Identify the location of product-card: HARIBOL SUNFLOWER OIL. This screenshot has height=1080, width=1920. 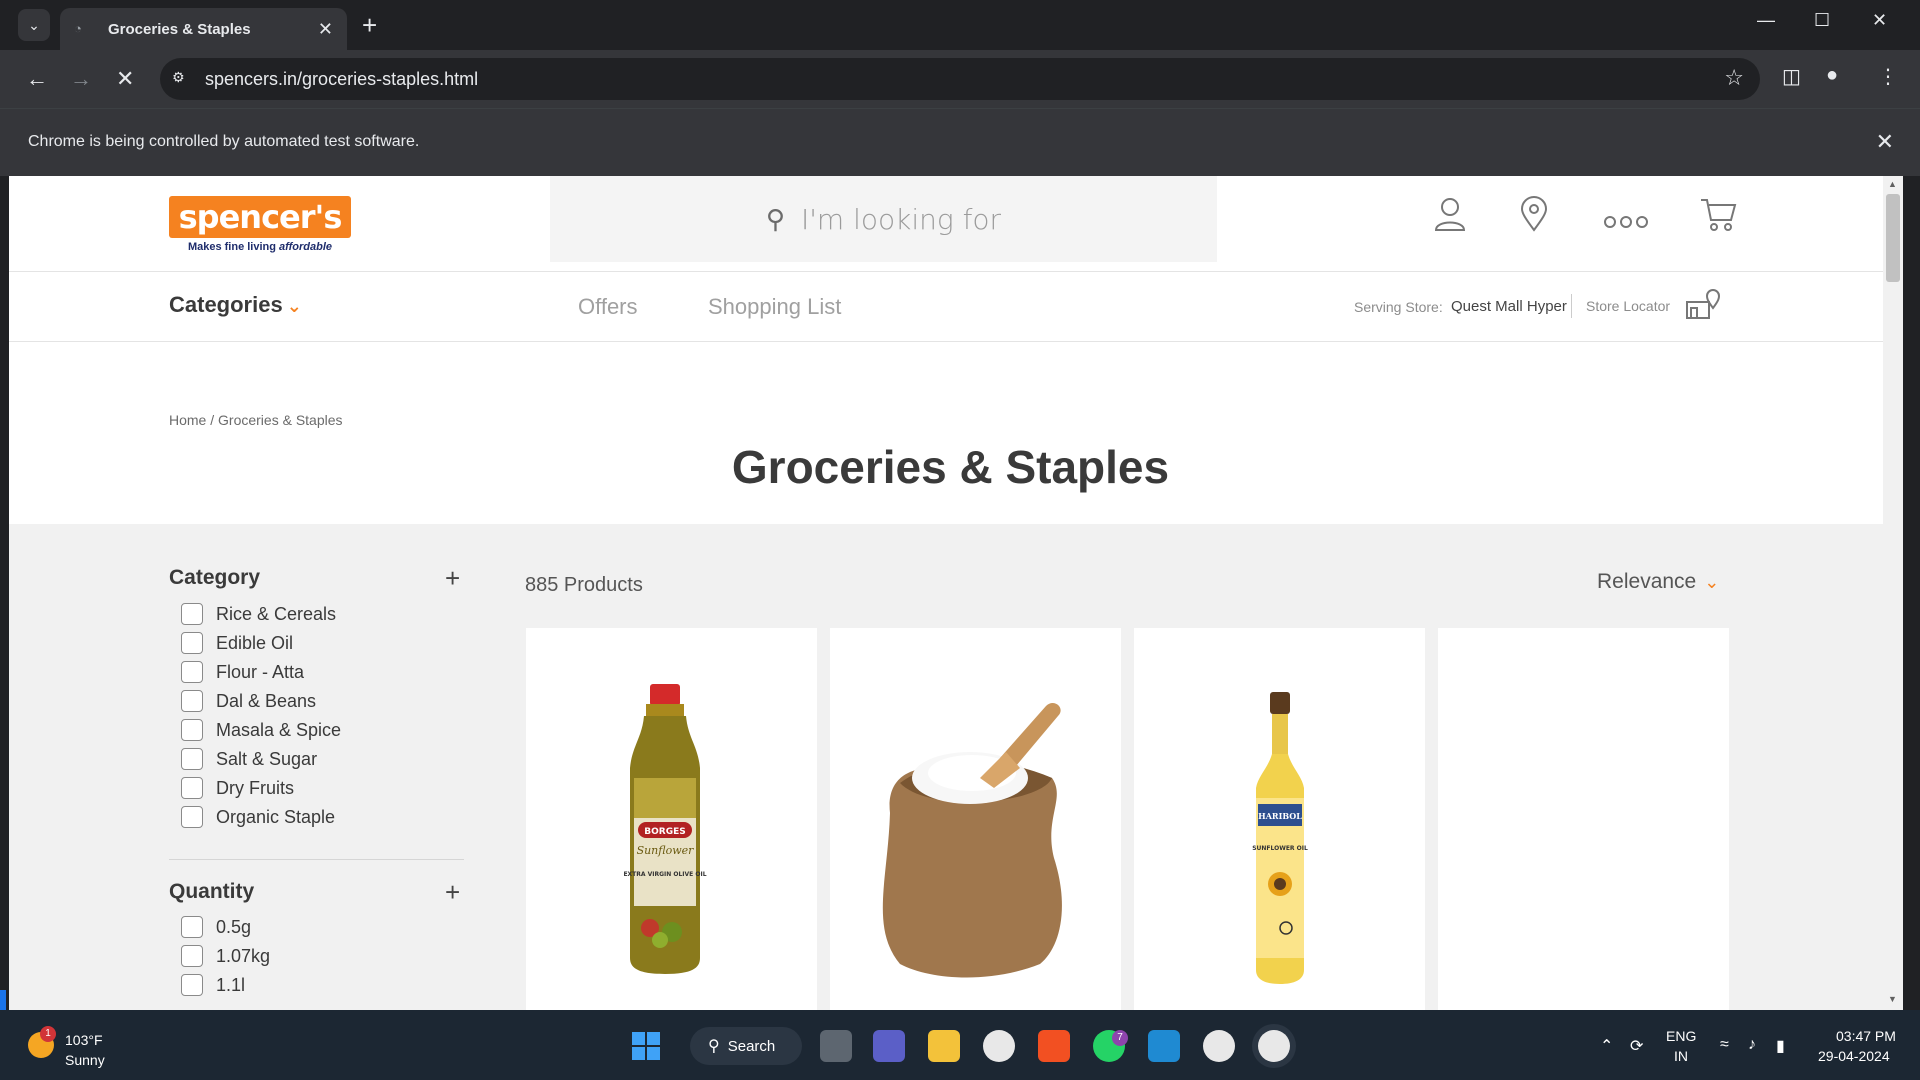
(1279, 819).